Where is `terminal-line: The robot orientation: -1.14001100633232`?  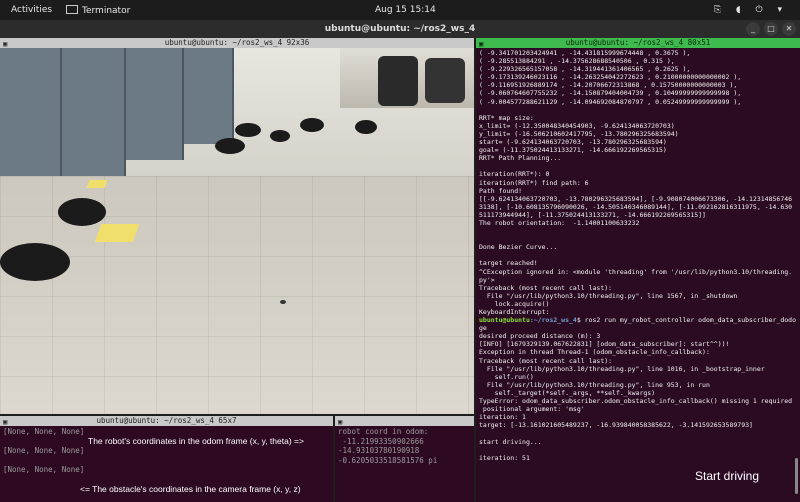
terminal-line: The robot orientation: -1.14001100633232 is located at coordinates (559, 222).